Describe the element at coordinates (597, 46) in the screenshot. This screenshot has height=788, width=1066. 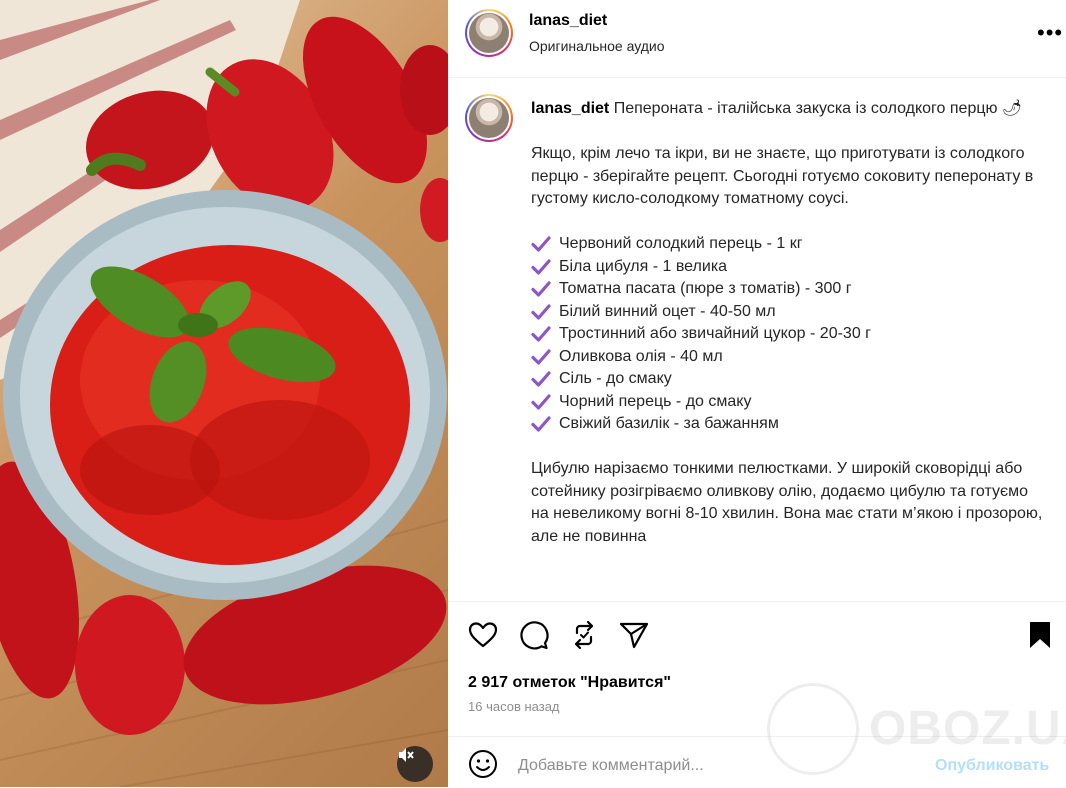
I see `audio-link: Оригинальное аудио` at that location.